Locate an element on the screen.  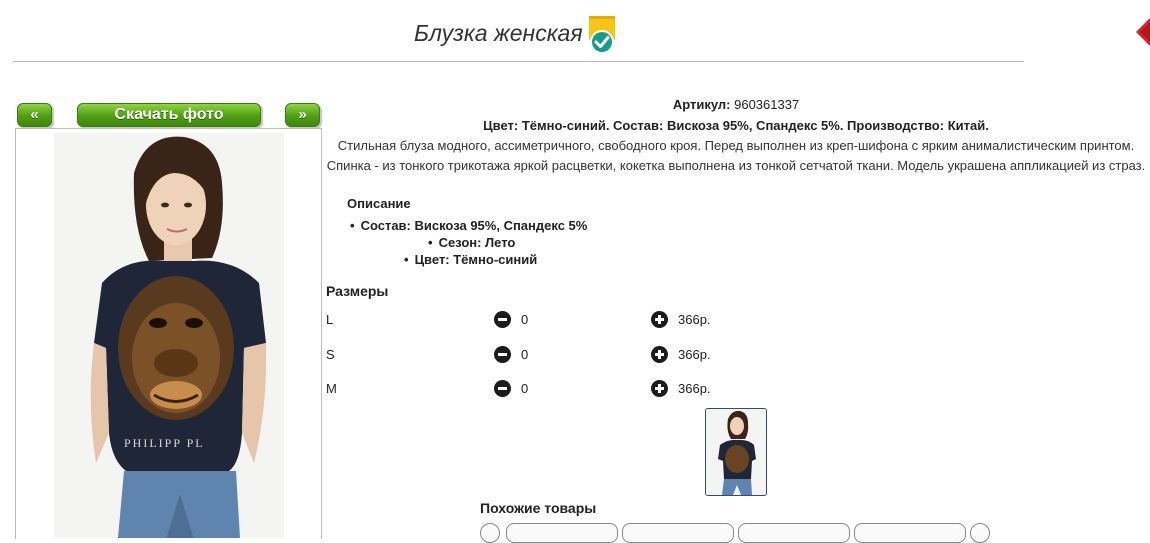
size-row-m: M 0 366р. is located at coordinates (576, 390).